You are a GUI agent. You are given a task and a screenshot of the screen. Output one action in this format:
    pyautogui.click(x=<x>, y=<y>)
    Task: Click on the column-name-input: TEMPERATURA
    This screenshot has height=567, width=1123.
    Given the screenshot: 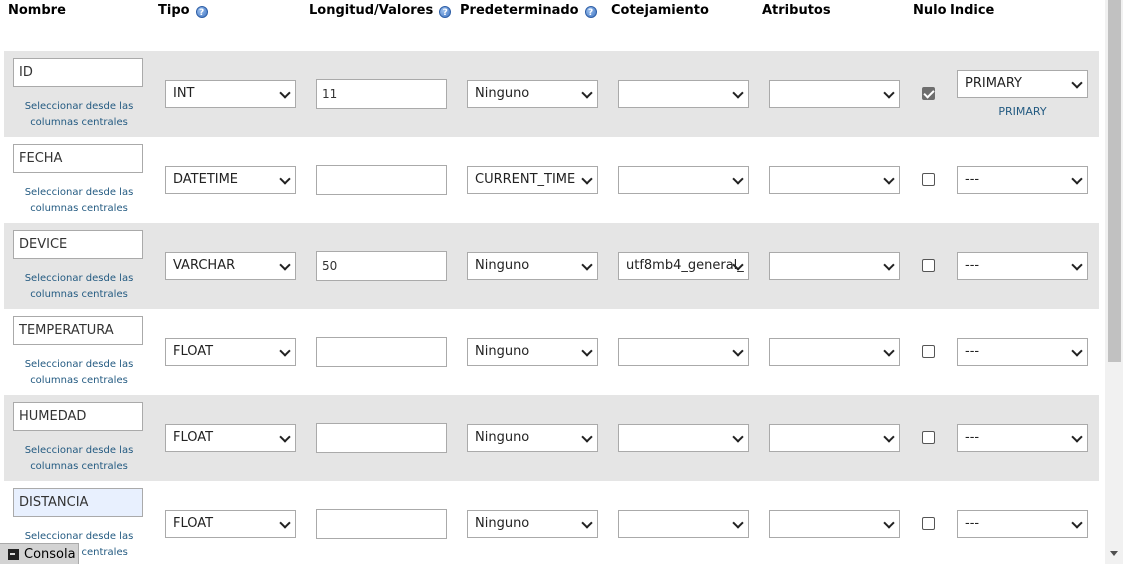 What is the action you would take?
    pyautogui.click(x=78, y=330)
    